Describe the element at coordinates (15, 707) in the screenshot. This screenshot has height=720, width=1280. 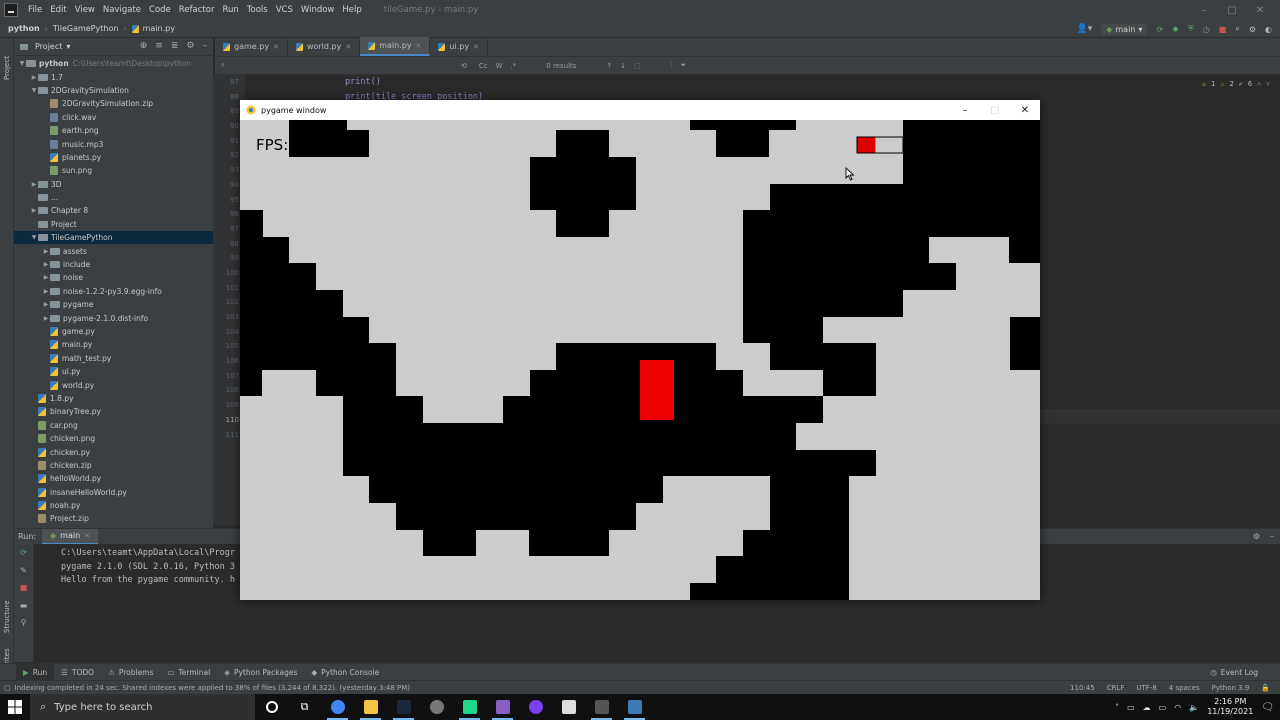
I see `start-button` at that location.